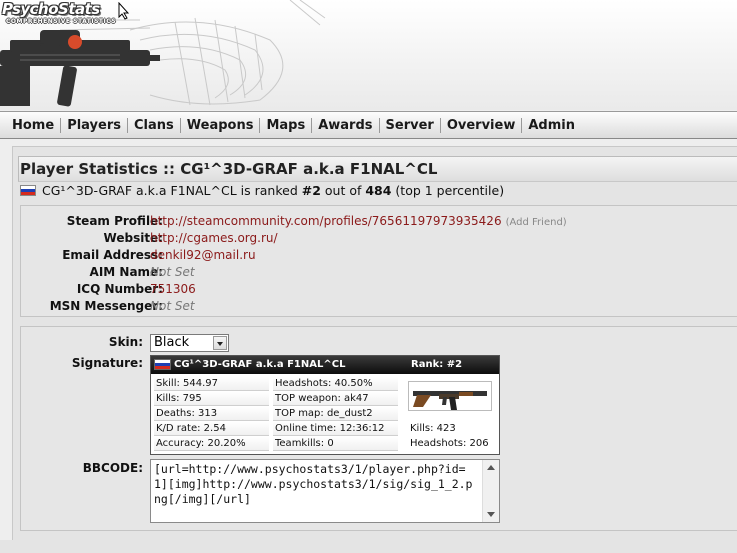 The image size is (737, 553). Describe the element at coordinates (335, 384) in the screenshot. I see `sig-stat-headshots: Headshots: 40.50%` at that location.